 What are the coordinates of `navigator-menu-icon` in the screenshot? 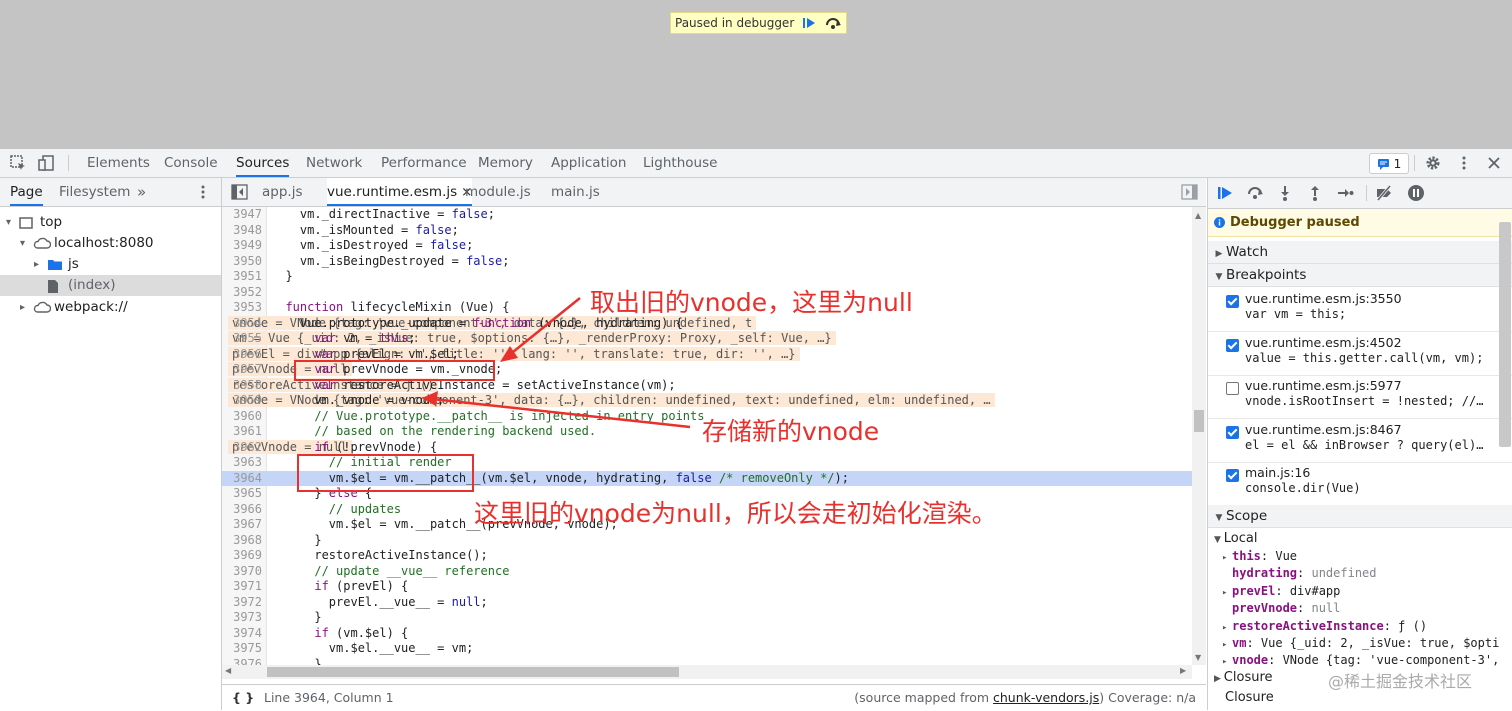 It's located at (203, 192).